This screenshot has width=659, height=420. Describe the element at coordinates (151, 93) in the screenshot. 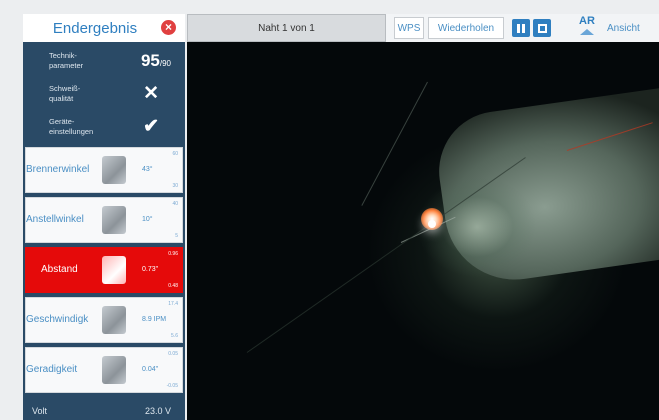

I see `cross-icon: ✕` at that location.